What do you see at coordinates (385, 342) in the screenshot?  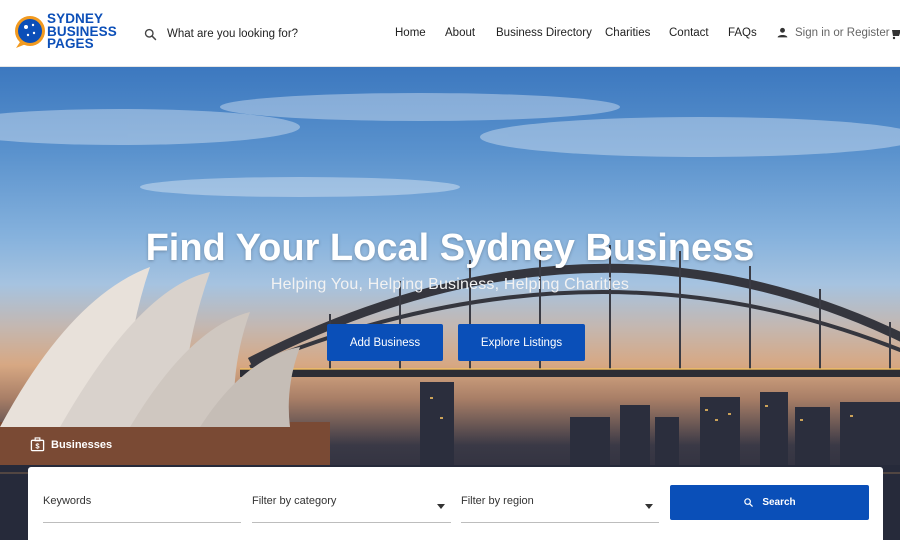 I see `add-business-button: Add Business` at bounding box center [385, 342].